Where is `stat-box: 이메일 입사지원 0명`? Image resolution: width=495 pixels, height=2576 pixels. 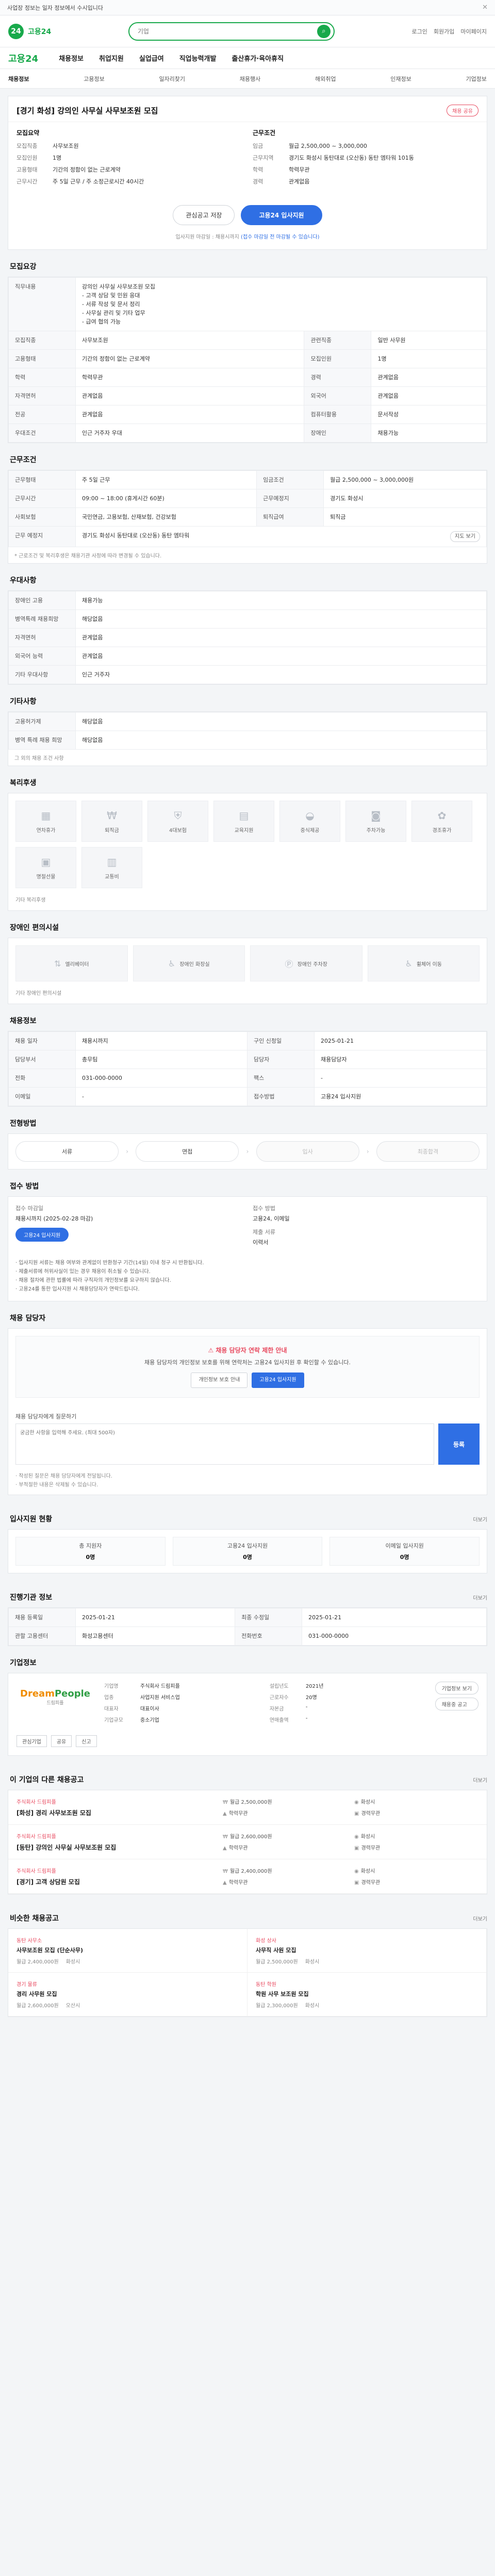 stat-box: 이메일 입사지원 0명 is located at coordinates (404, 1551).